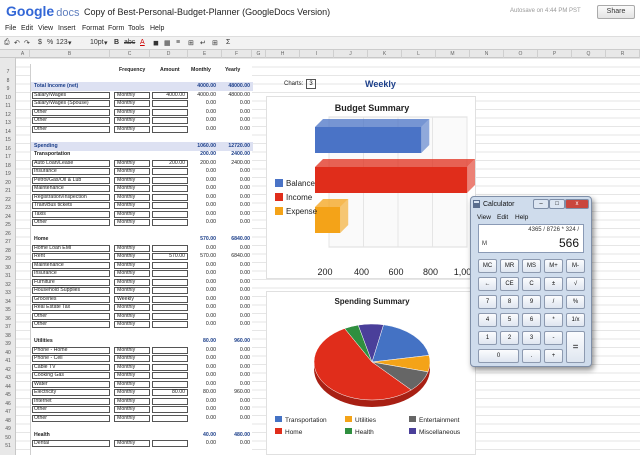  What do you see at coordinates (589, 54) in the screenshot?
I see `column-header-q: Q` at bounding box center [589, 54].